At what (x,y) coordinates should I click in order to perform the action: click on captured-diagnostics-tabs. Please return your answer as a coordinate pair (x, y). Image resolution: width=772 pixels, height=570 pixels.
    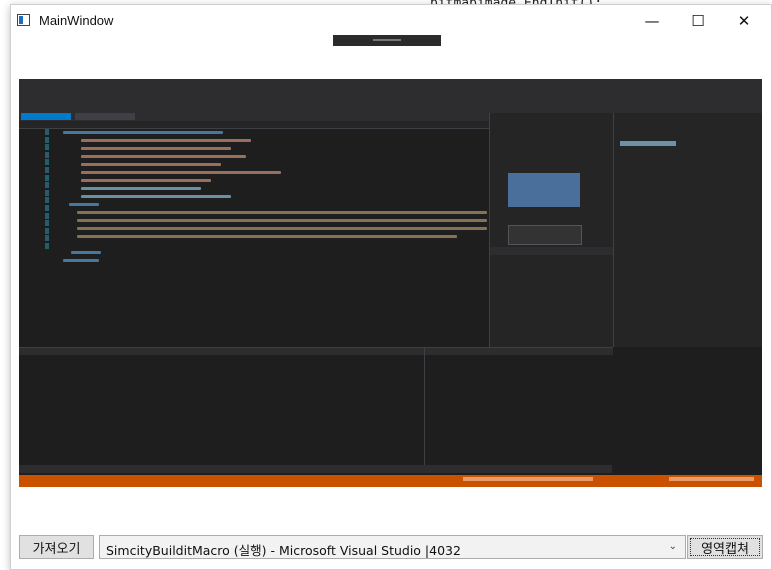
    Looking at the image, I should click on (552, 251).